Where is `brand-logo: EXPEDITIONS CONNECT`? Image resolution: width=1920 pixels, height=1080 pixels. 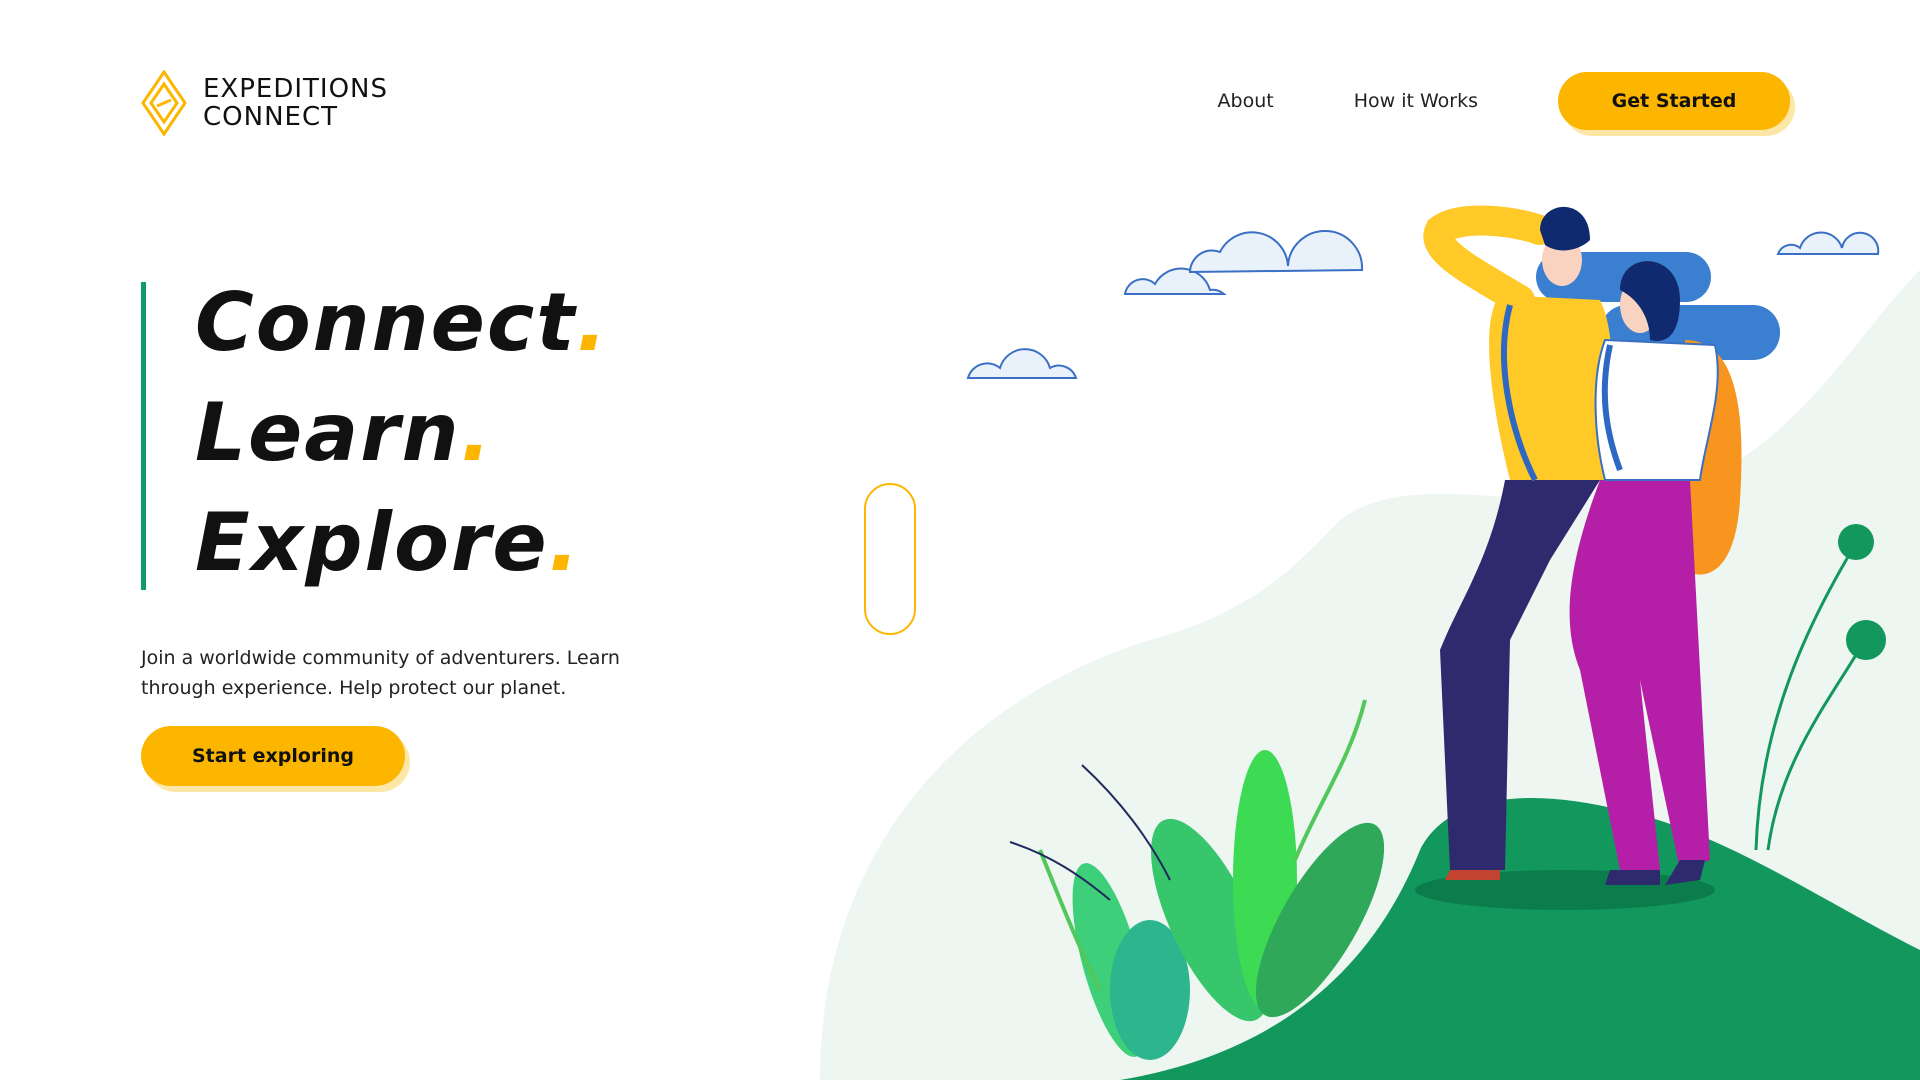 brand-logo: EXPEDITIONS CONNECT is located at coordinates (264, 103).